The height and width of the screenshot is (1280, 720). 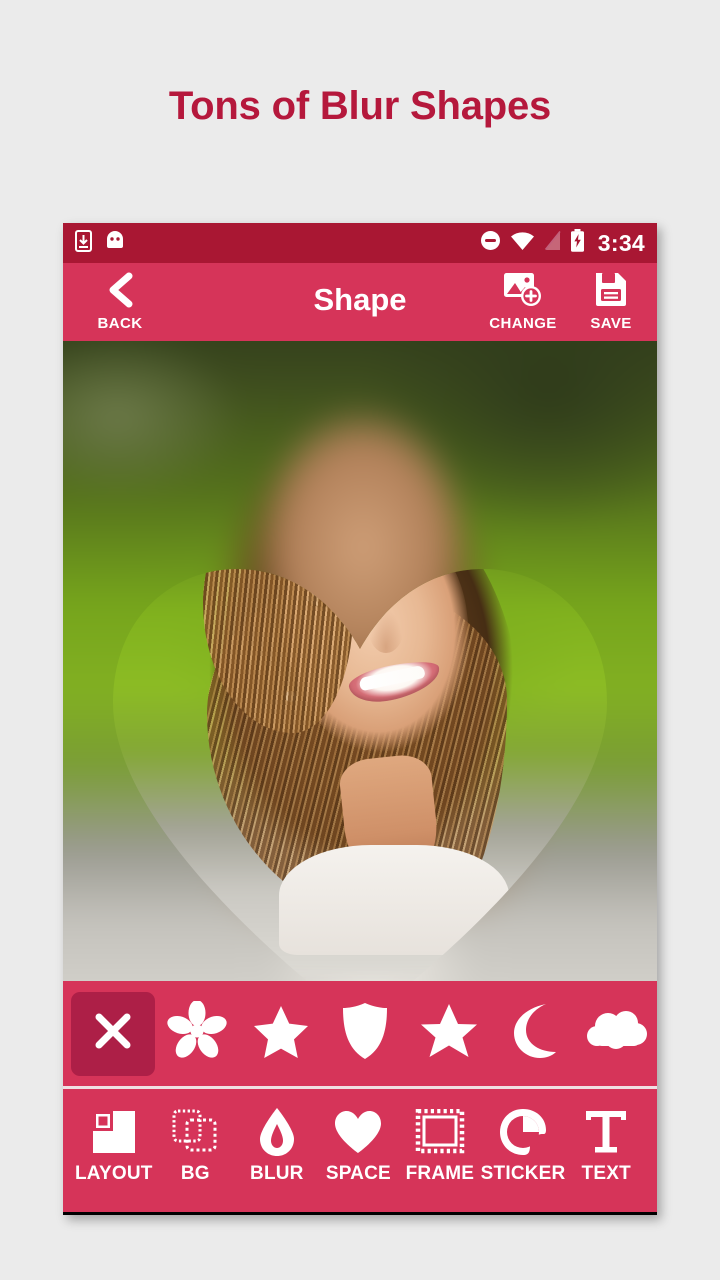 I want to click on star-alt-icon, so click(x=449, y=1033).